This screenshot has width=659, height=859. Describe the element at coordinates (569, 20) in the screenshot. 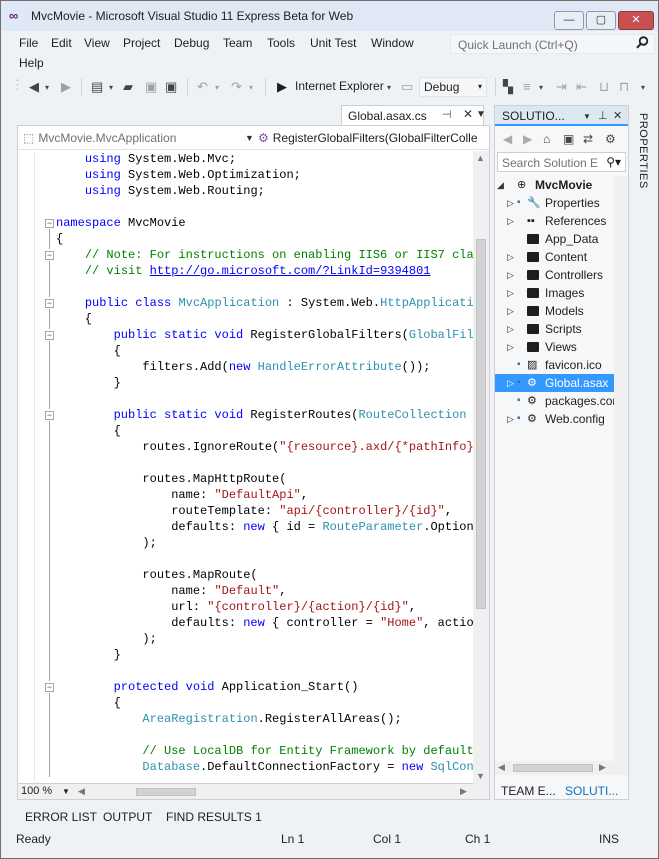

I see `minimize-button: —` at that location.